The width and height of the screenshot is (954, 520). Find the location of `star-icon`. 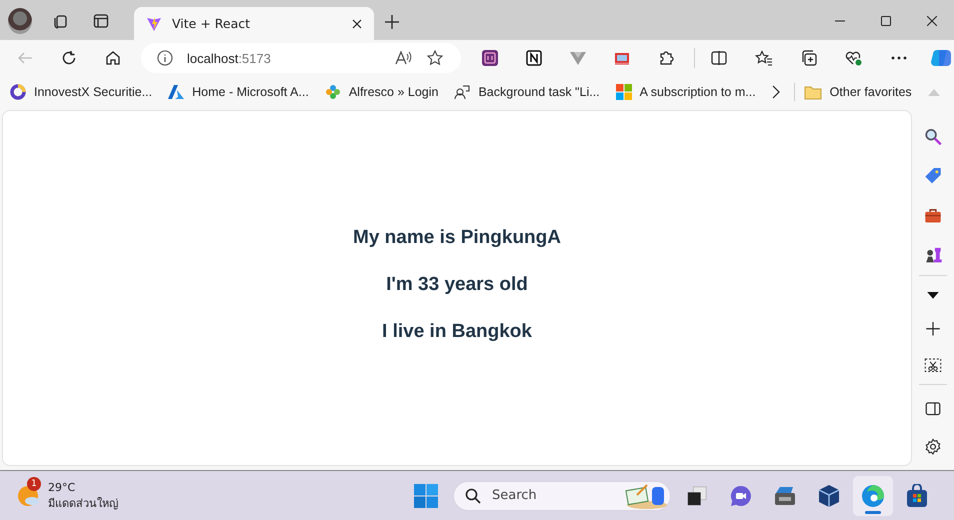

star-icon is located at coordinates (435, 58).